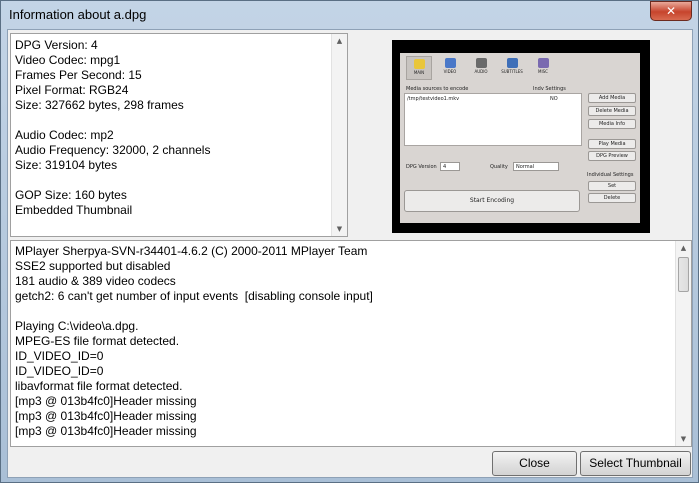  Describe the element at coordinates (74, 210) in the screenshot. I see `info-line: Embedded Thumbnail` at that location.